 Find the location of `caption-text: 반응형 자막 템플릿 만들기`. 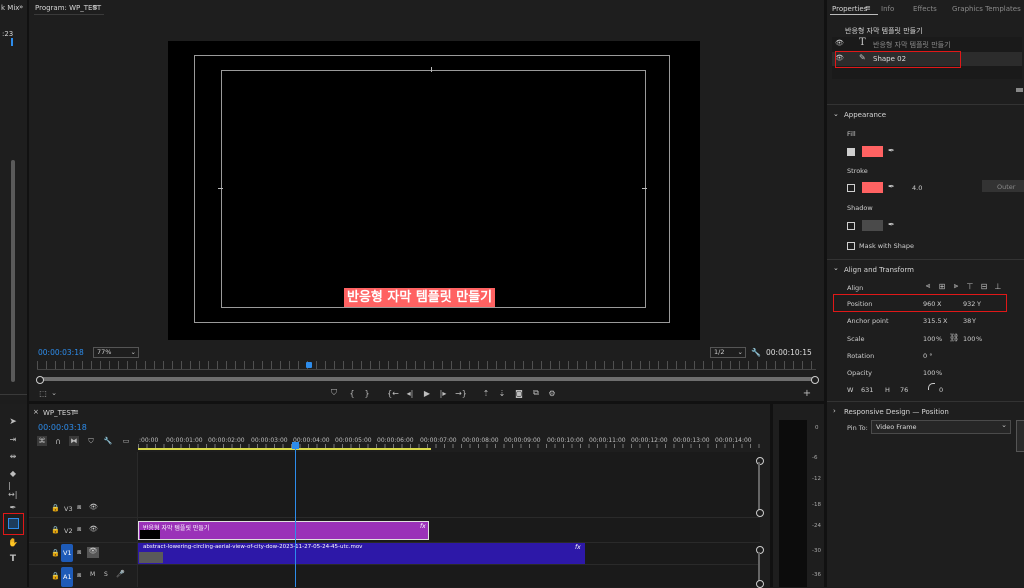

caption-text: 반응형 자막 템플릿 만들기 is located at coordinates (420, 297).